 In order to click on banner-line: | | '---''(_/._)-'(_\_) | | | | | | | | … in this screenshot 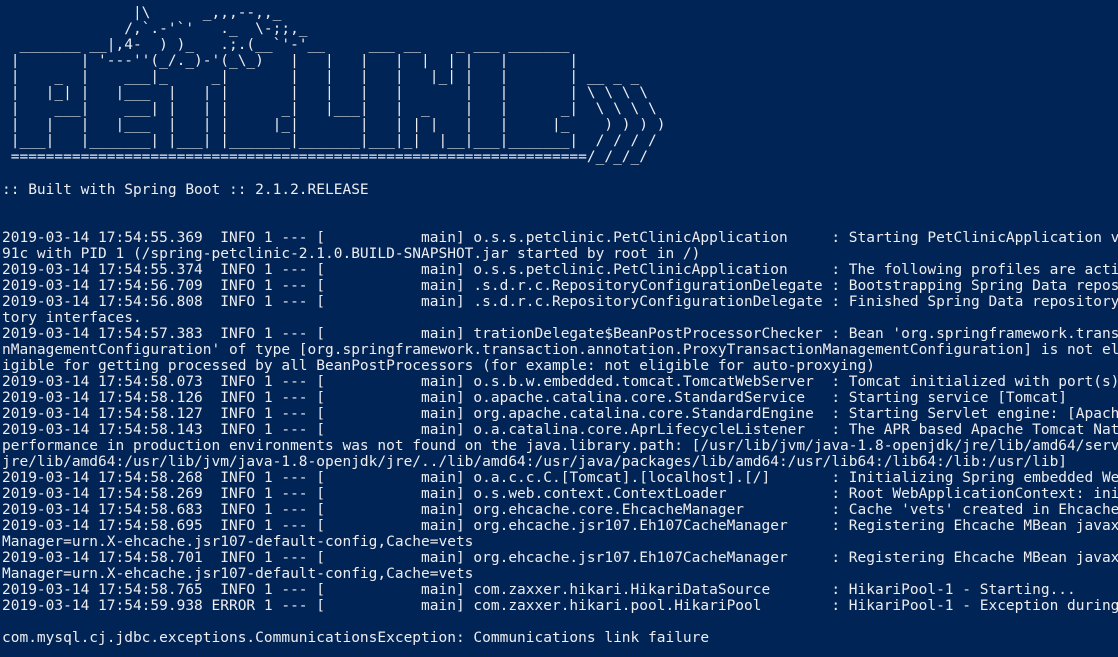, I will do `click(290, 61)`.